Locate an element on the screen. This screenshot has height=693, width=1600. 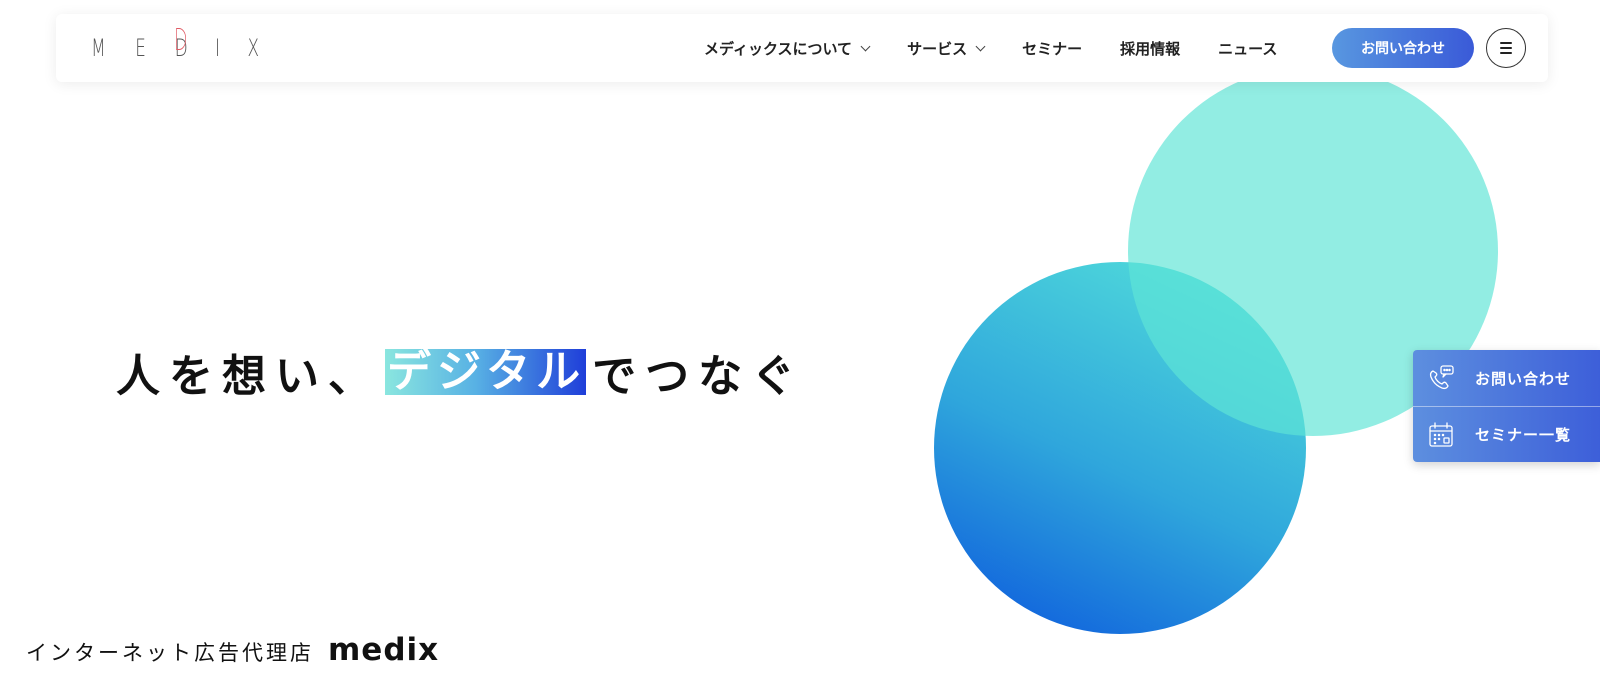
tagline-text: インターネット広告代理店 is located at coordinates (170, 653).